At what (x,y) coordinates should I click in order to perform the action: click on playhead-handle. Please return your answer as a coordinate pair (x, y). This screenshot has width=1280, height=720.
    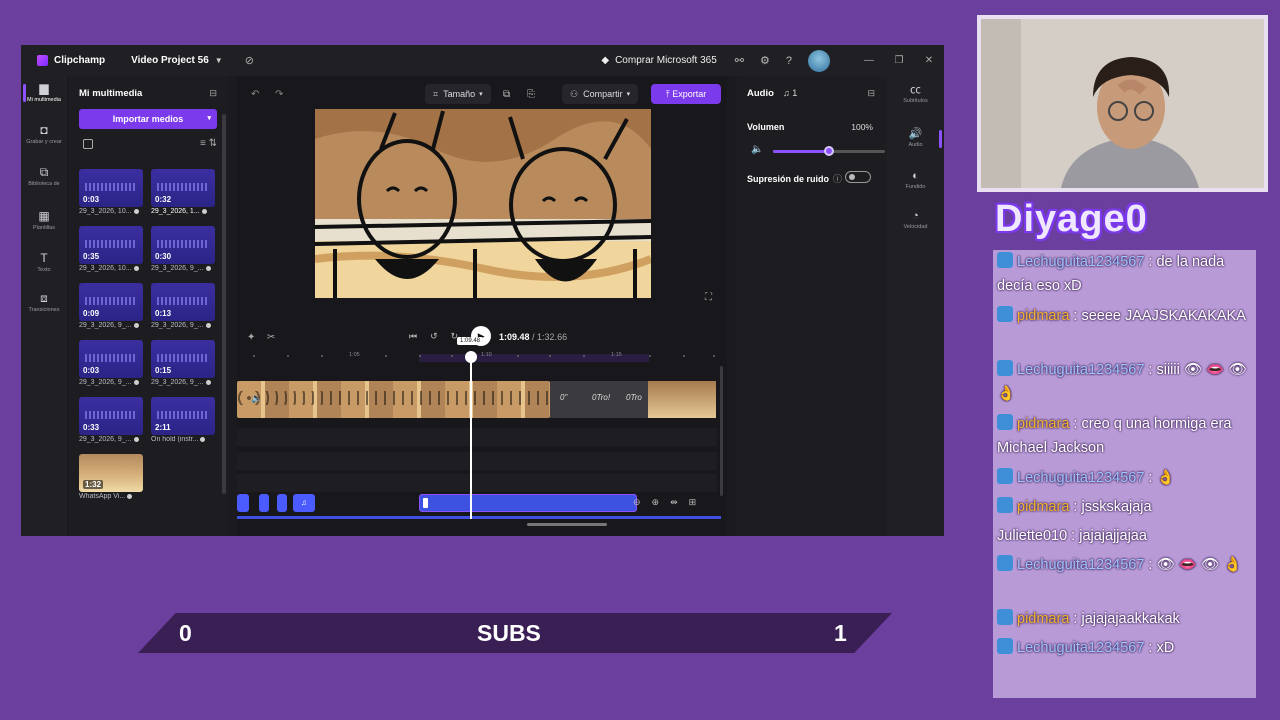
    Looking at the image, I should click on (471, 357).